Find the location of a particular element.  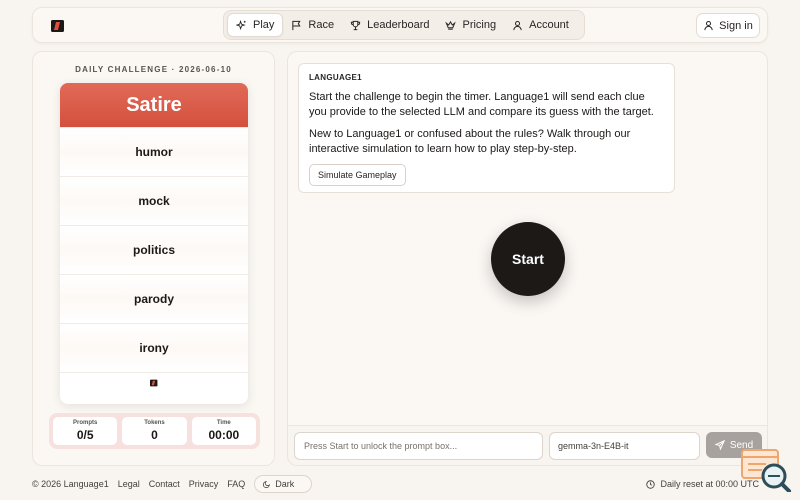

main-nav: Play Race Leaderboard Pricing Account is located at coordinates (404, 25).